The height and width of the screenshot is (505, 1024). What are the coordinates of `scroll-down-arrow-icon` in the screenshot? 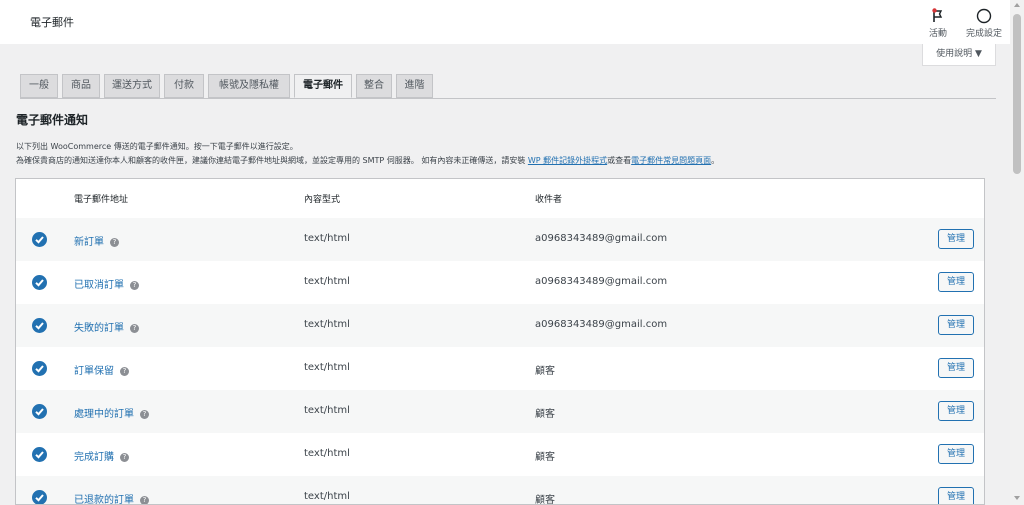 It's located at (1017, 498).